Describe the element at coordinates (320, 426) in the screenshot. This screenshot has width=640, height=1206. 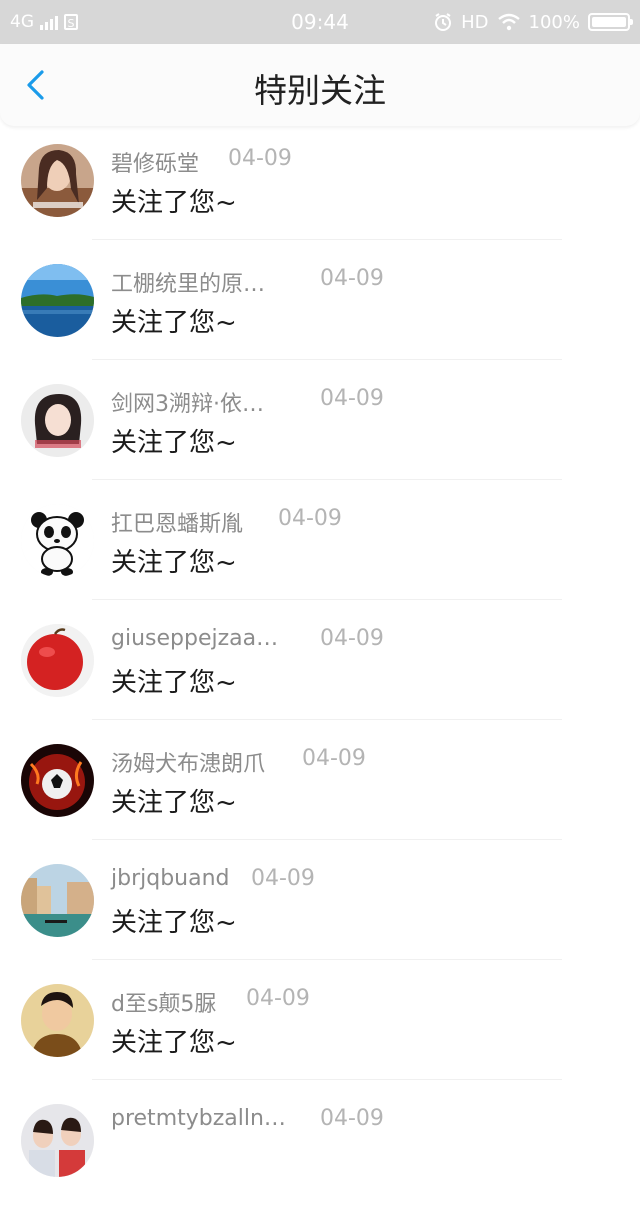
I see `list-item: 剑网3溯辩·依… 04-09 关注了您~` at that location.